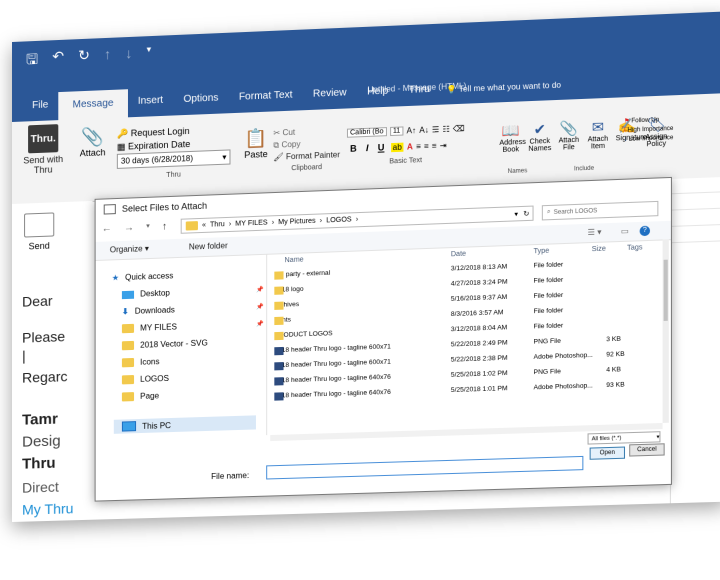  What do you see at coordinates (367, 148) in the screenshot?
I see `italic-icon: I` at bounding box center [367, 148].